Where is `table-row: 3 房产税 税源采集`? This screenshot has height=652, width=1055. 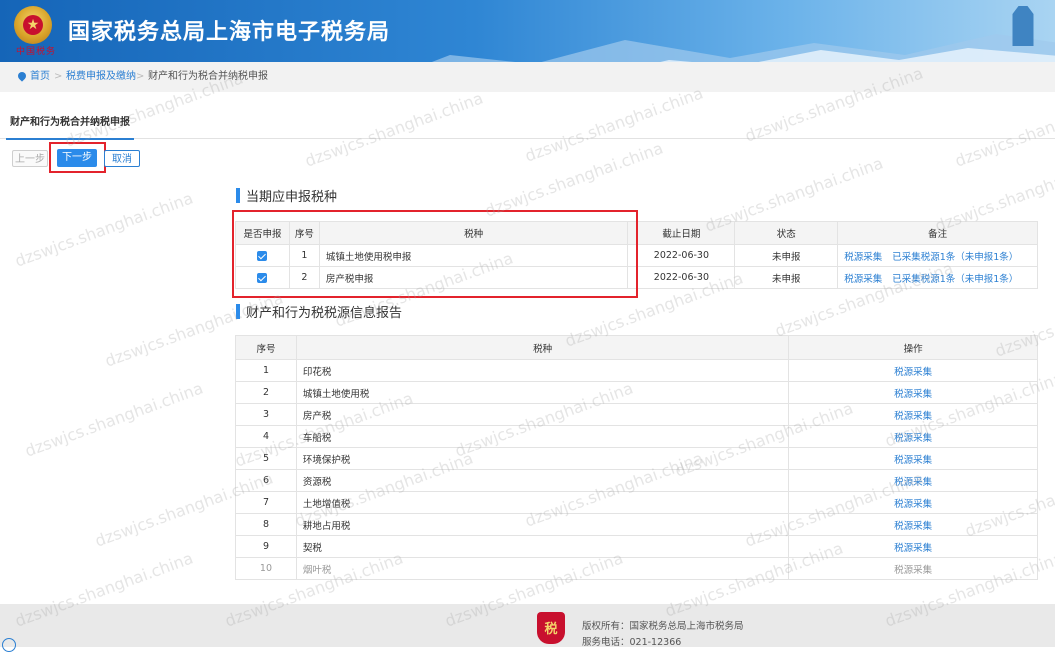 table-row: 3 房产税 税源采集 is located at coordinates (636, 414).